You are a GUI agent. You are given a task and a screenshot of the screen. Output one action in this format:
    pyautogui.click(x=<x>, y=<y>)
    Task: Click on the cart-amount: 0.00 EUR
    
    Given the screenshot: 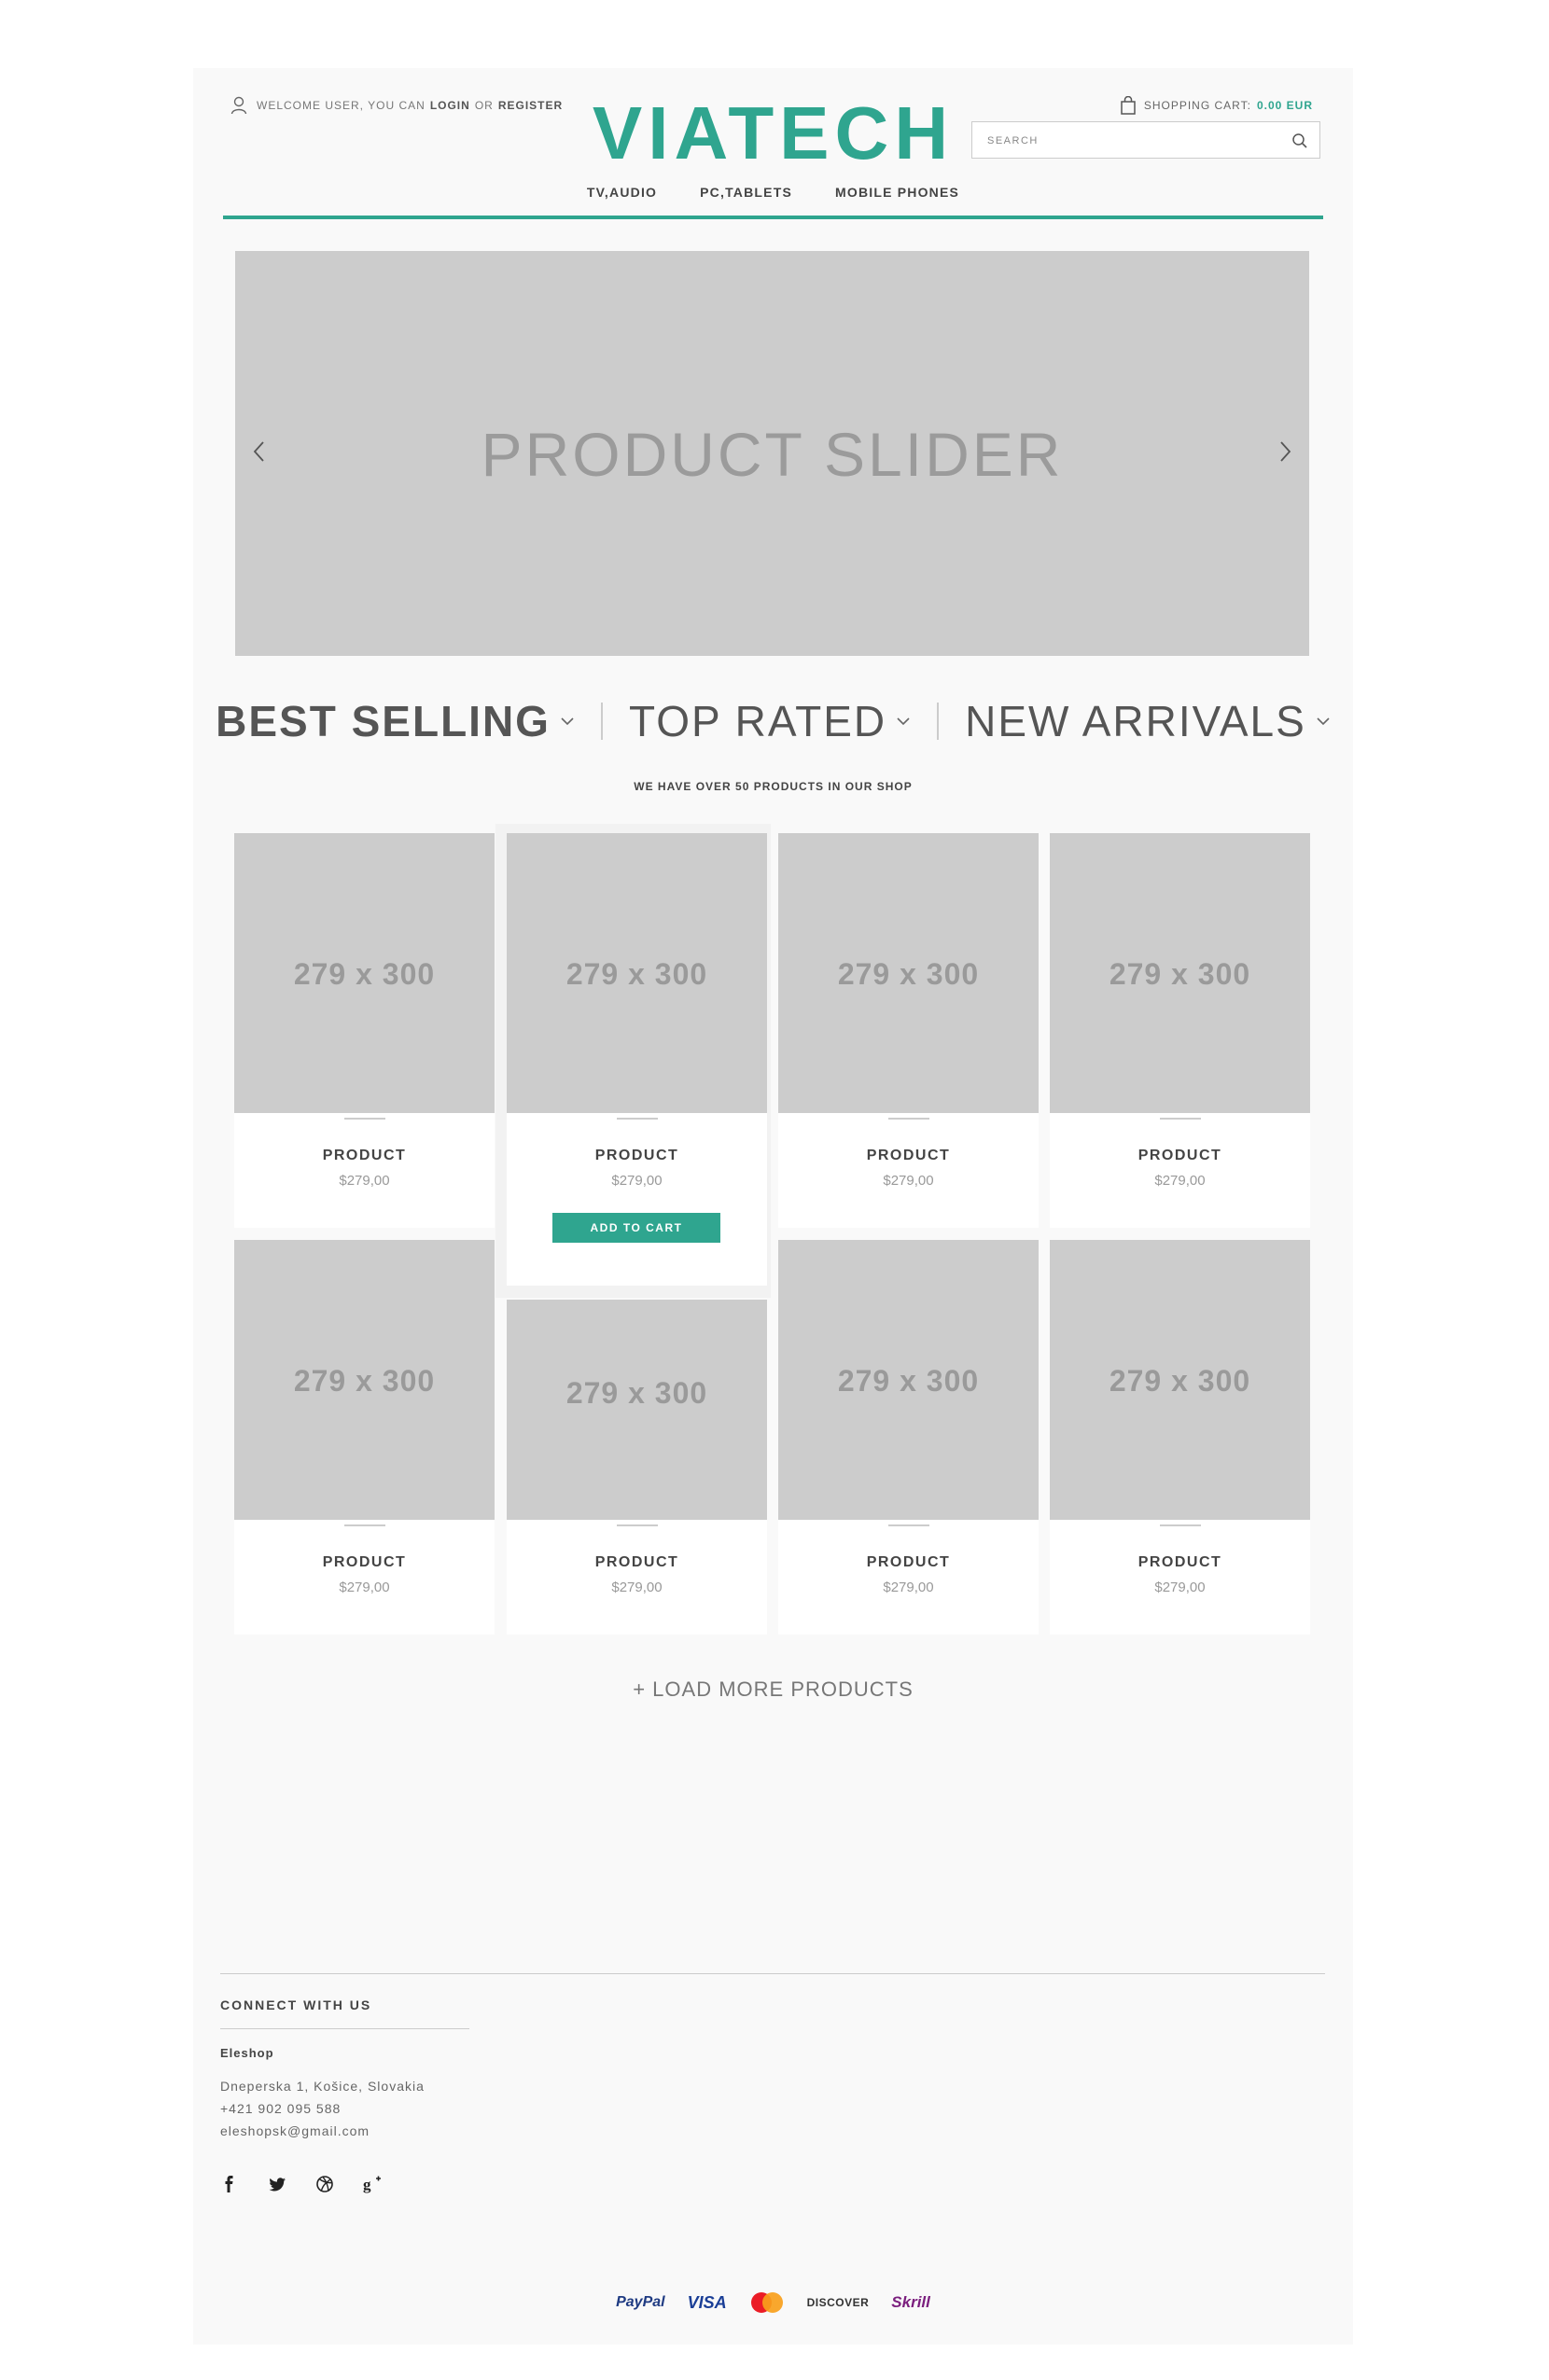 What is the action you would take?
    pyautogui.click(x=1284, y=105)
    